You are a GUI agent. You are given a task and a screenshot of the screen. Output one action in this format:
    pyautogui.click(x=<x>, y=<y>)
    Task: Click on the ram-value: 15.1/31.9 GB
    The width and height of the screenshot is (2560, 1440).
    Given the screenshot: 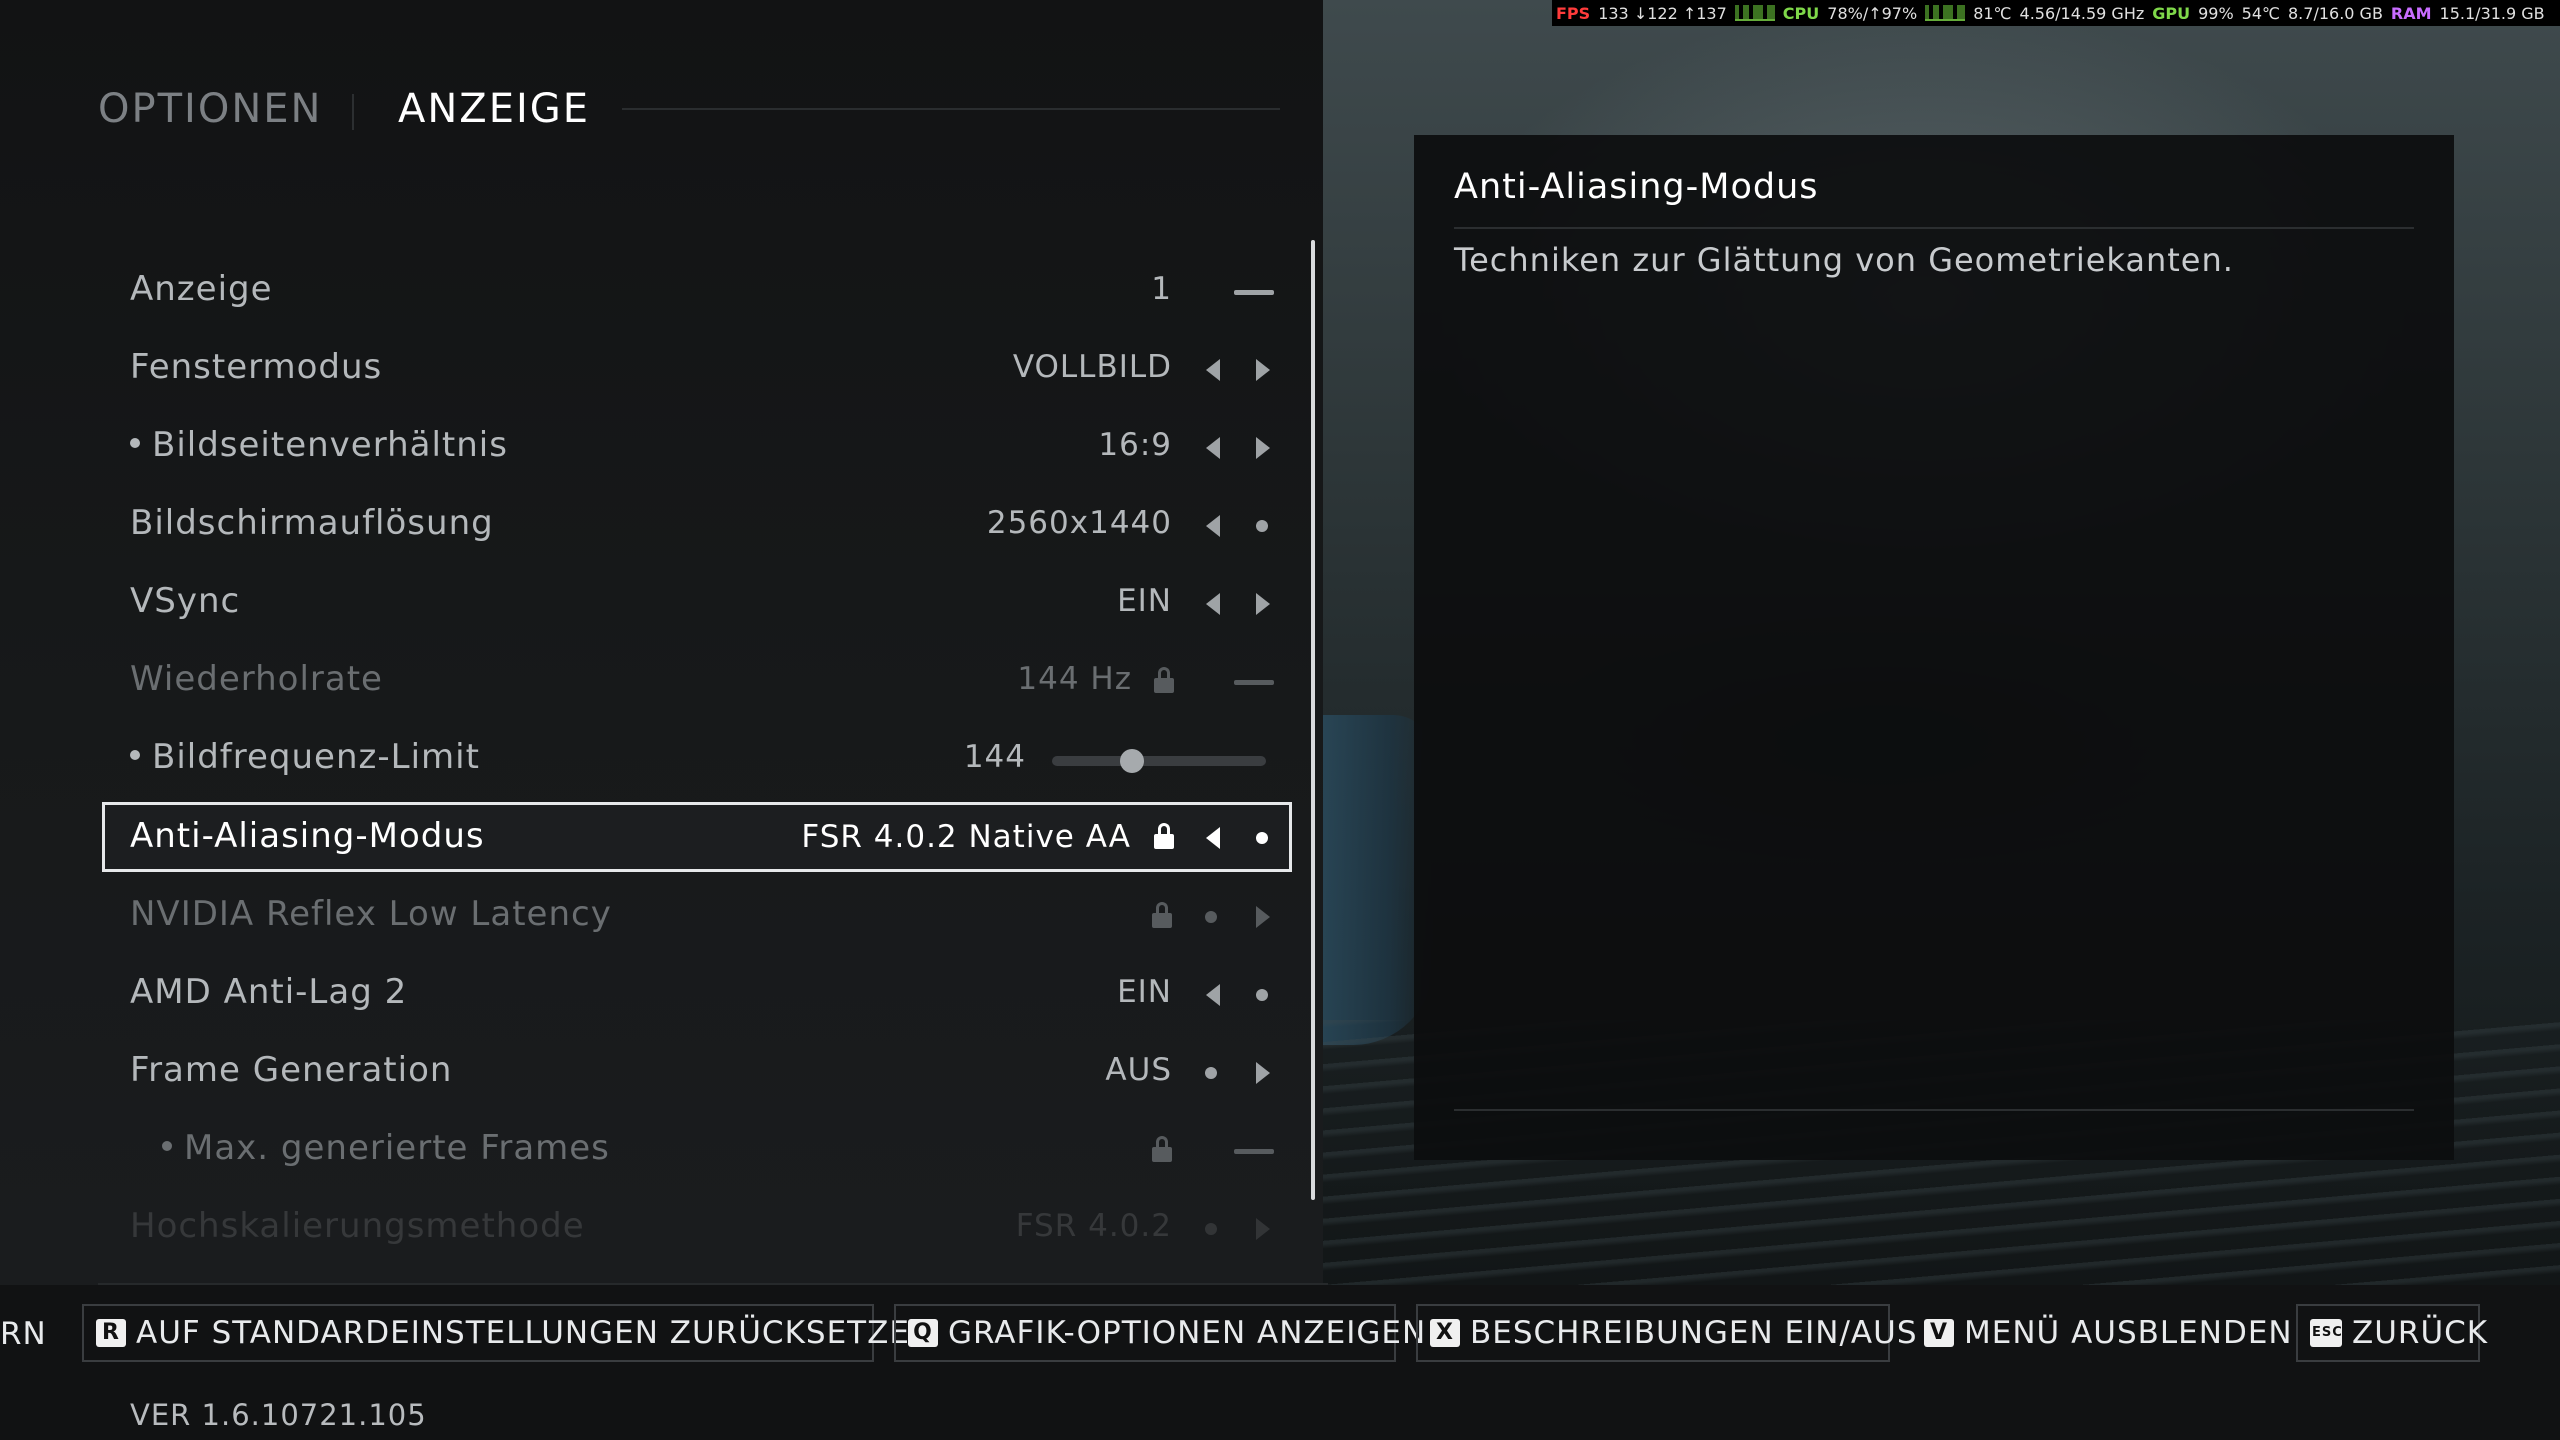 What is the action you would take?
    pyautogui.click(x=2492, y=13)
    